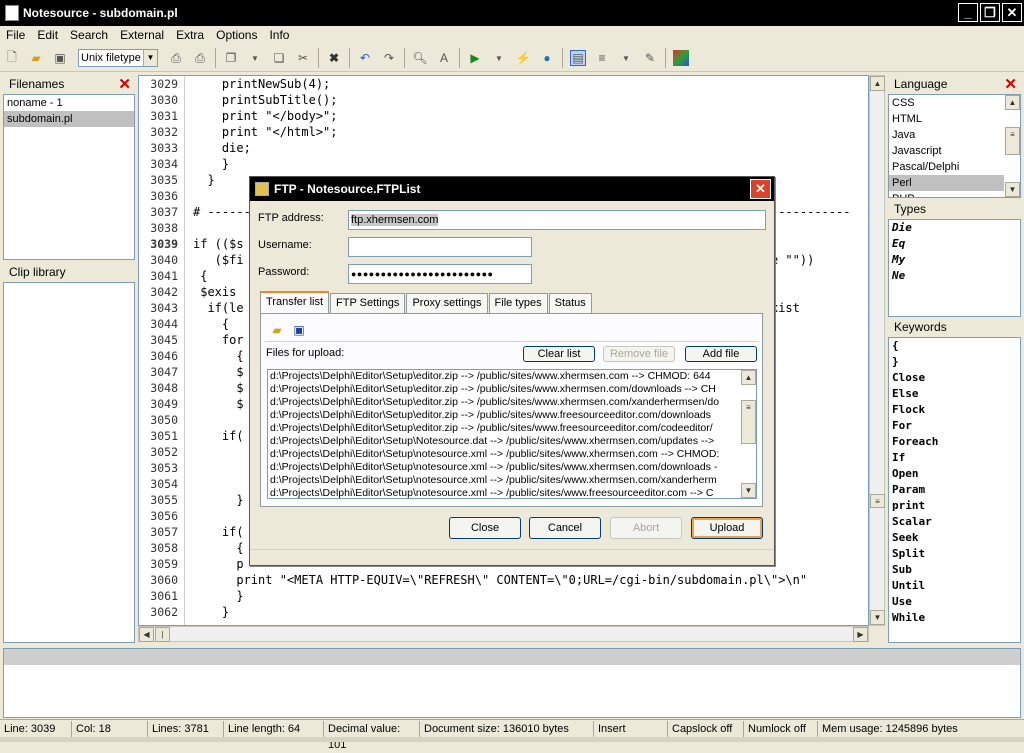  What do you see at coordinates (760, 189) in the screenshot?
I see `dialog-close-icon: ✕` at bounding box center [760, 189].